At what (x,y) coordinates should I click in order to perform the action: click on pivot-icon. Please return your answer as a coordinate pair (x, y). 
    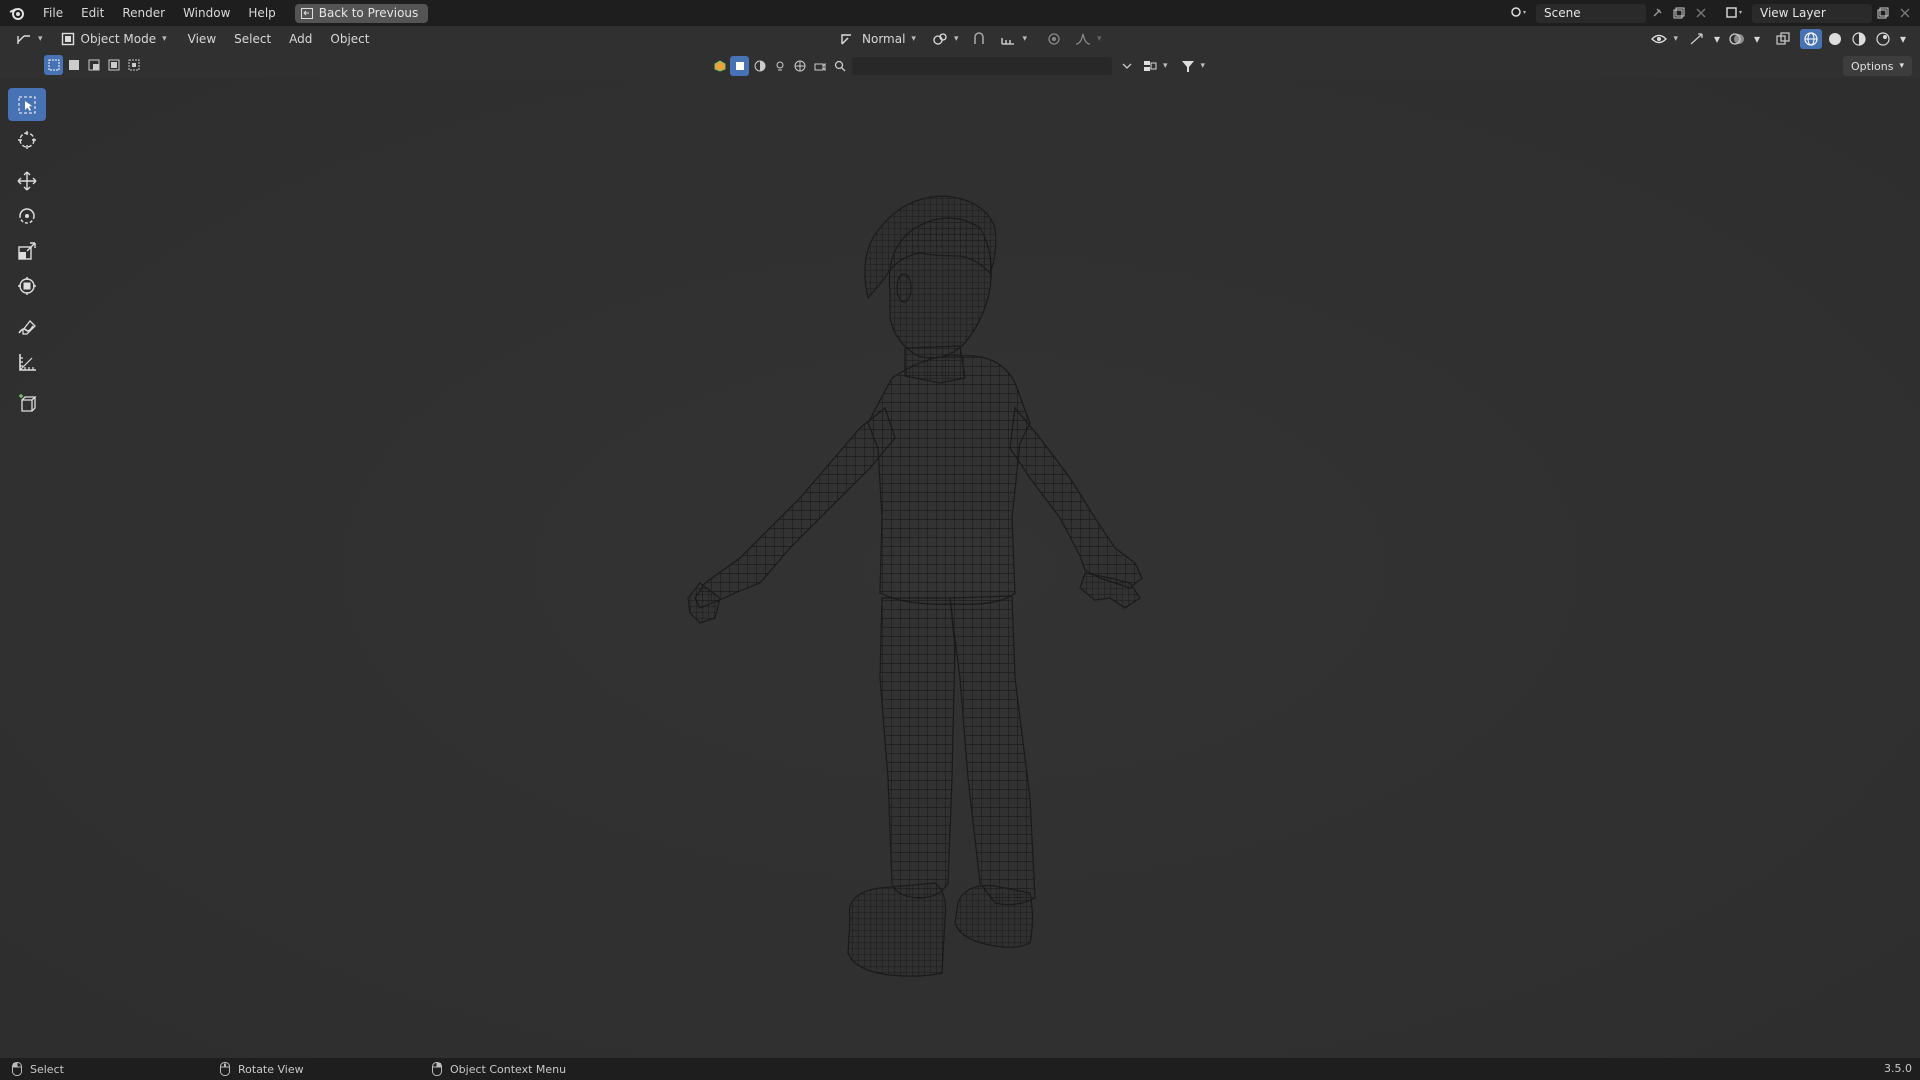
    Looking at the image, I should click on (940, 39).